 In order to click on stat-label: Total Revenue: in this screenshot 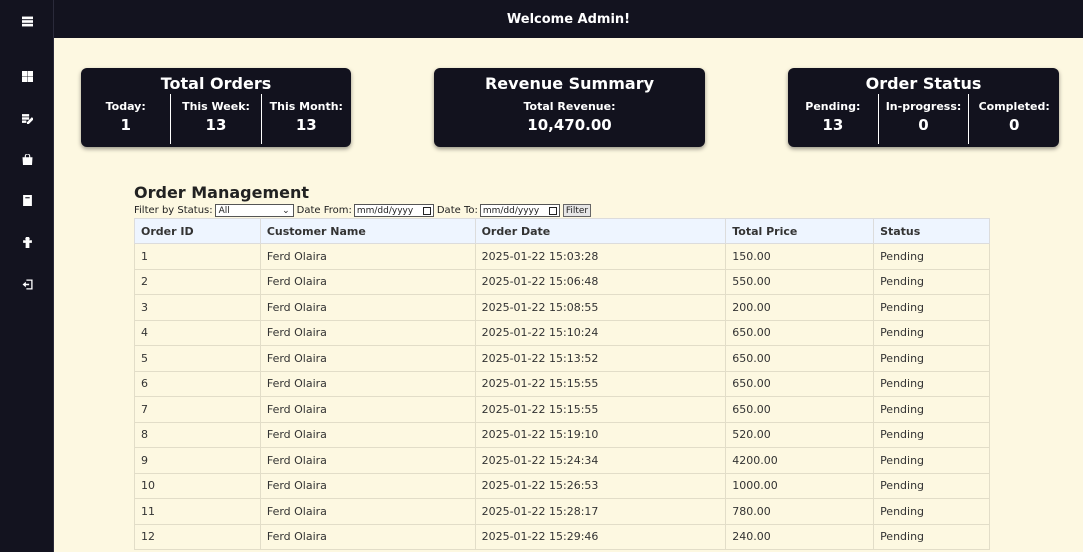, I will do `click(569, 106)`.